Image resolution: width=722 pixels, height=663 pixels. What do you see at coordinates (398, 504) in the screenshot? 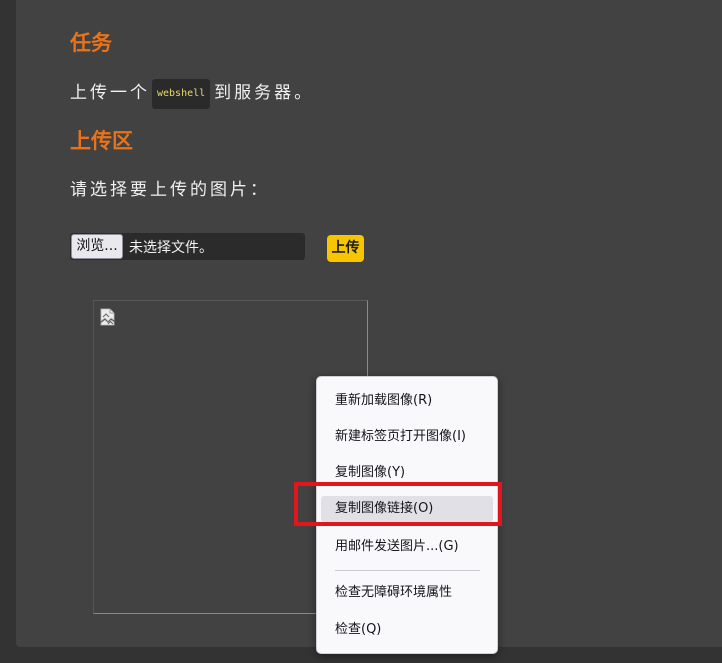
I see `highlight-box` at bounding box center [398, 504].